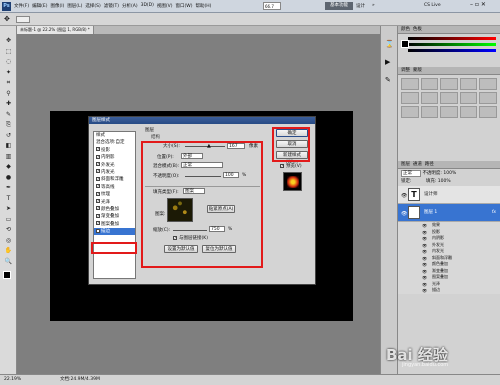 This screenshot has height=385, width=500. What do you see at coordinates (8, 198) in the screenshot?
I see `type-tool-icon: T` at bounding box center [8, 198].